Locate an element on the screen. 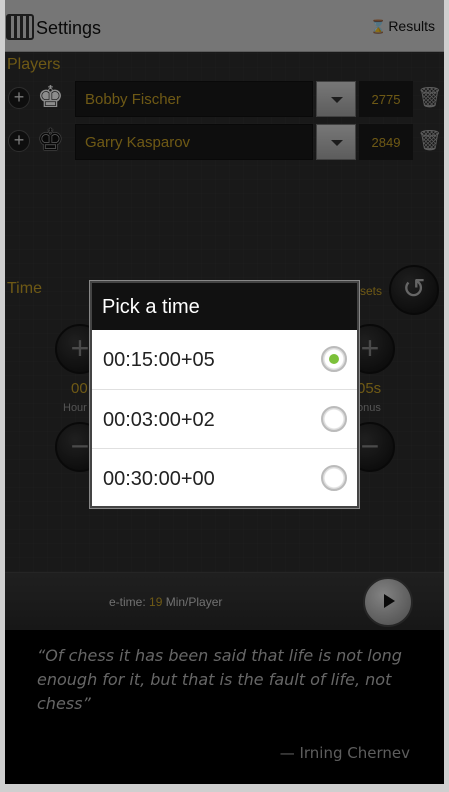  time-option: 00:30:00+00 is located at coordinates (224, 479).